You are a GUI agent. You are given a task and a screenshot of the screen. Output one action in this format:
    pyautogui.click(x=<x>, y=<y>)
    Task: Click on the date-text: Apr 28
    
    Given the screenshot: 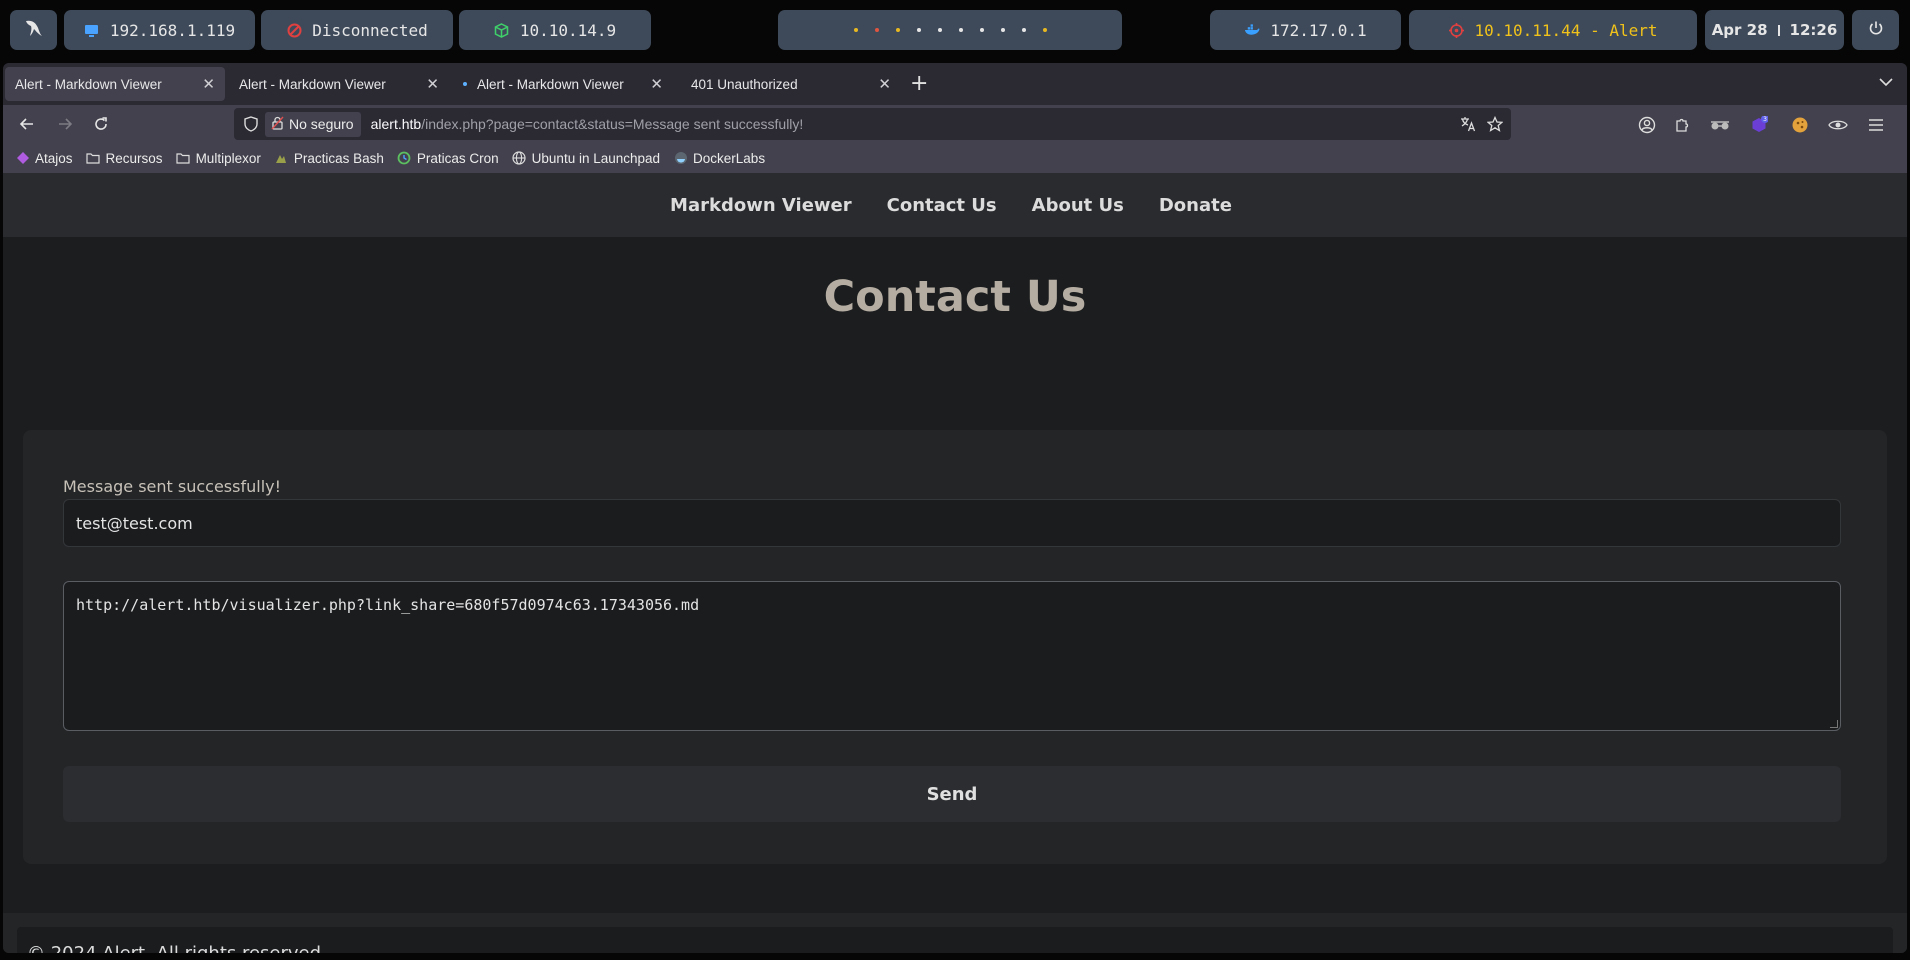 What is the action you would take?
    pyautogui.click(x=1739, y=30)
    